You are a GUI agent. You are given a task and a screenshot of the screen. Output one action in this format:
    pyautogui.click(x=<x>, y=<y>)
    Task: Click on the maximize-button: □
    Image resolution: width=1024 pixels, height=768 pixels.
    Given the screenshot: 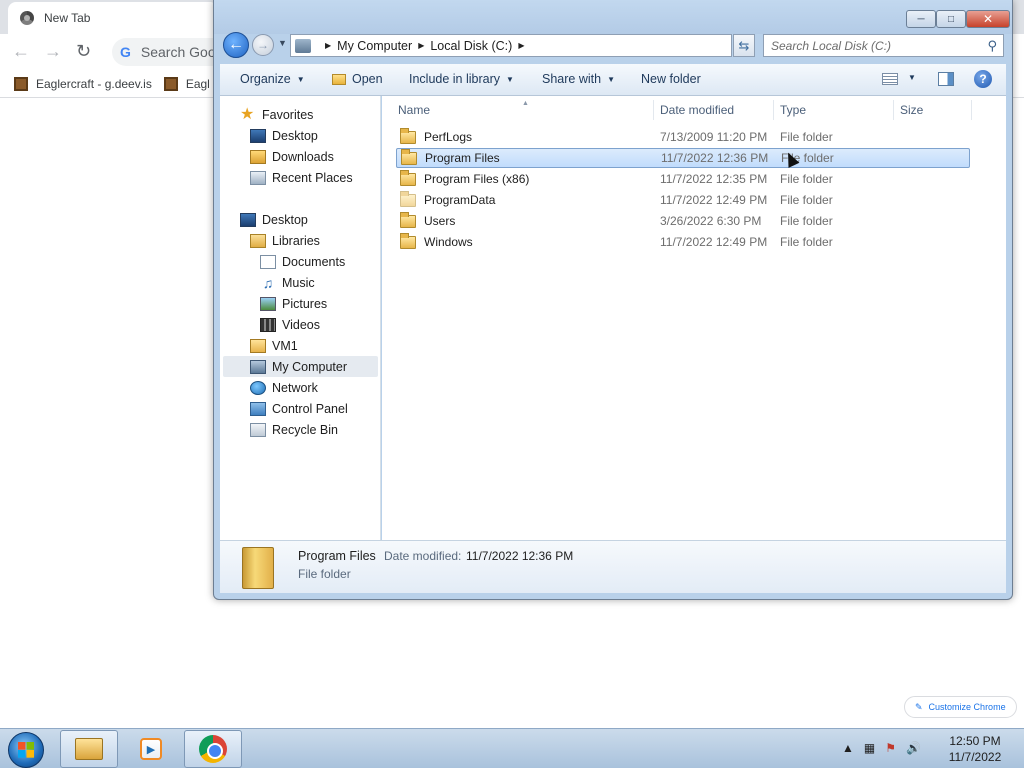 What is the action you would take?
    pyautogui.click(x=951, y=19)
    